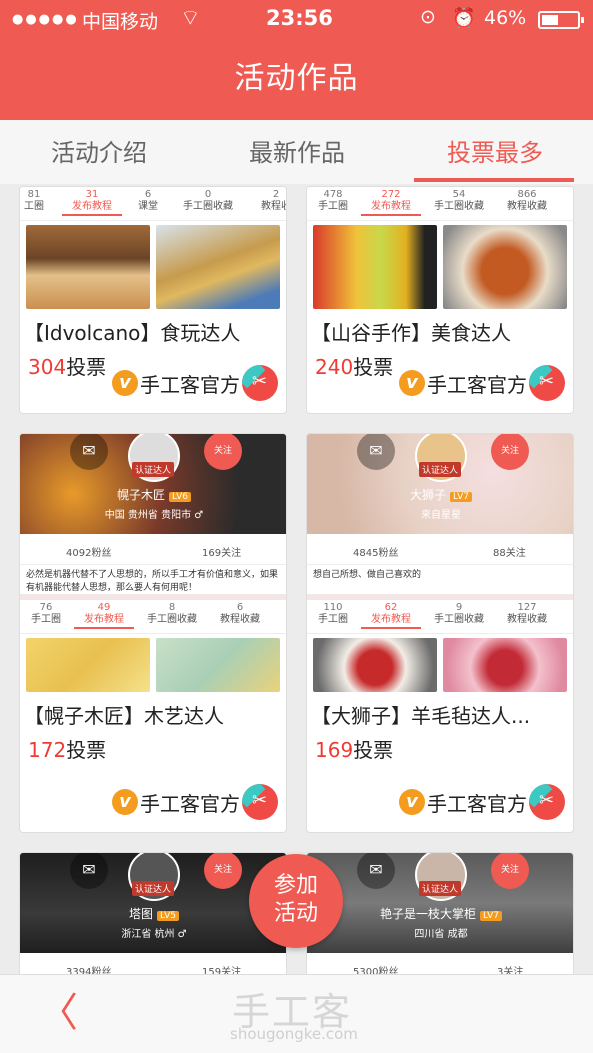 Image resolution: width=593 pixels, height=1053 pixels. I want to click on work-card: ✉ 认证达人 关注 艳子是一枝大掌柜 LV7 四川省 成都 5300粉丝 3关注, so click(440, 913).